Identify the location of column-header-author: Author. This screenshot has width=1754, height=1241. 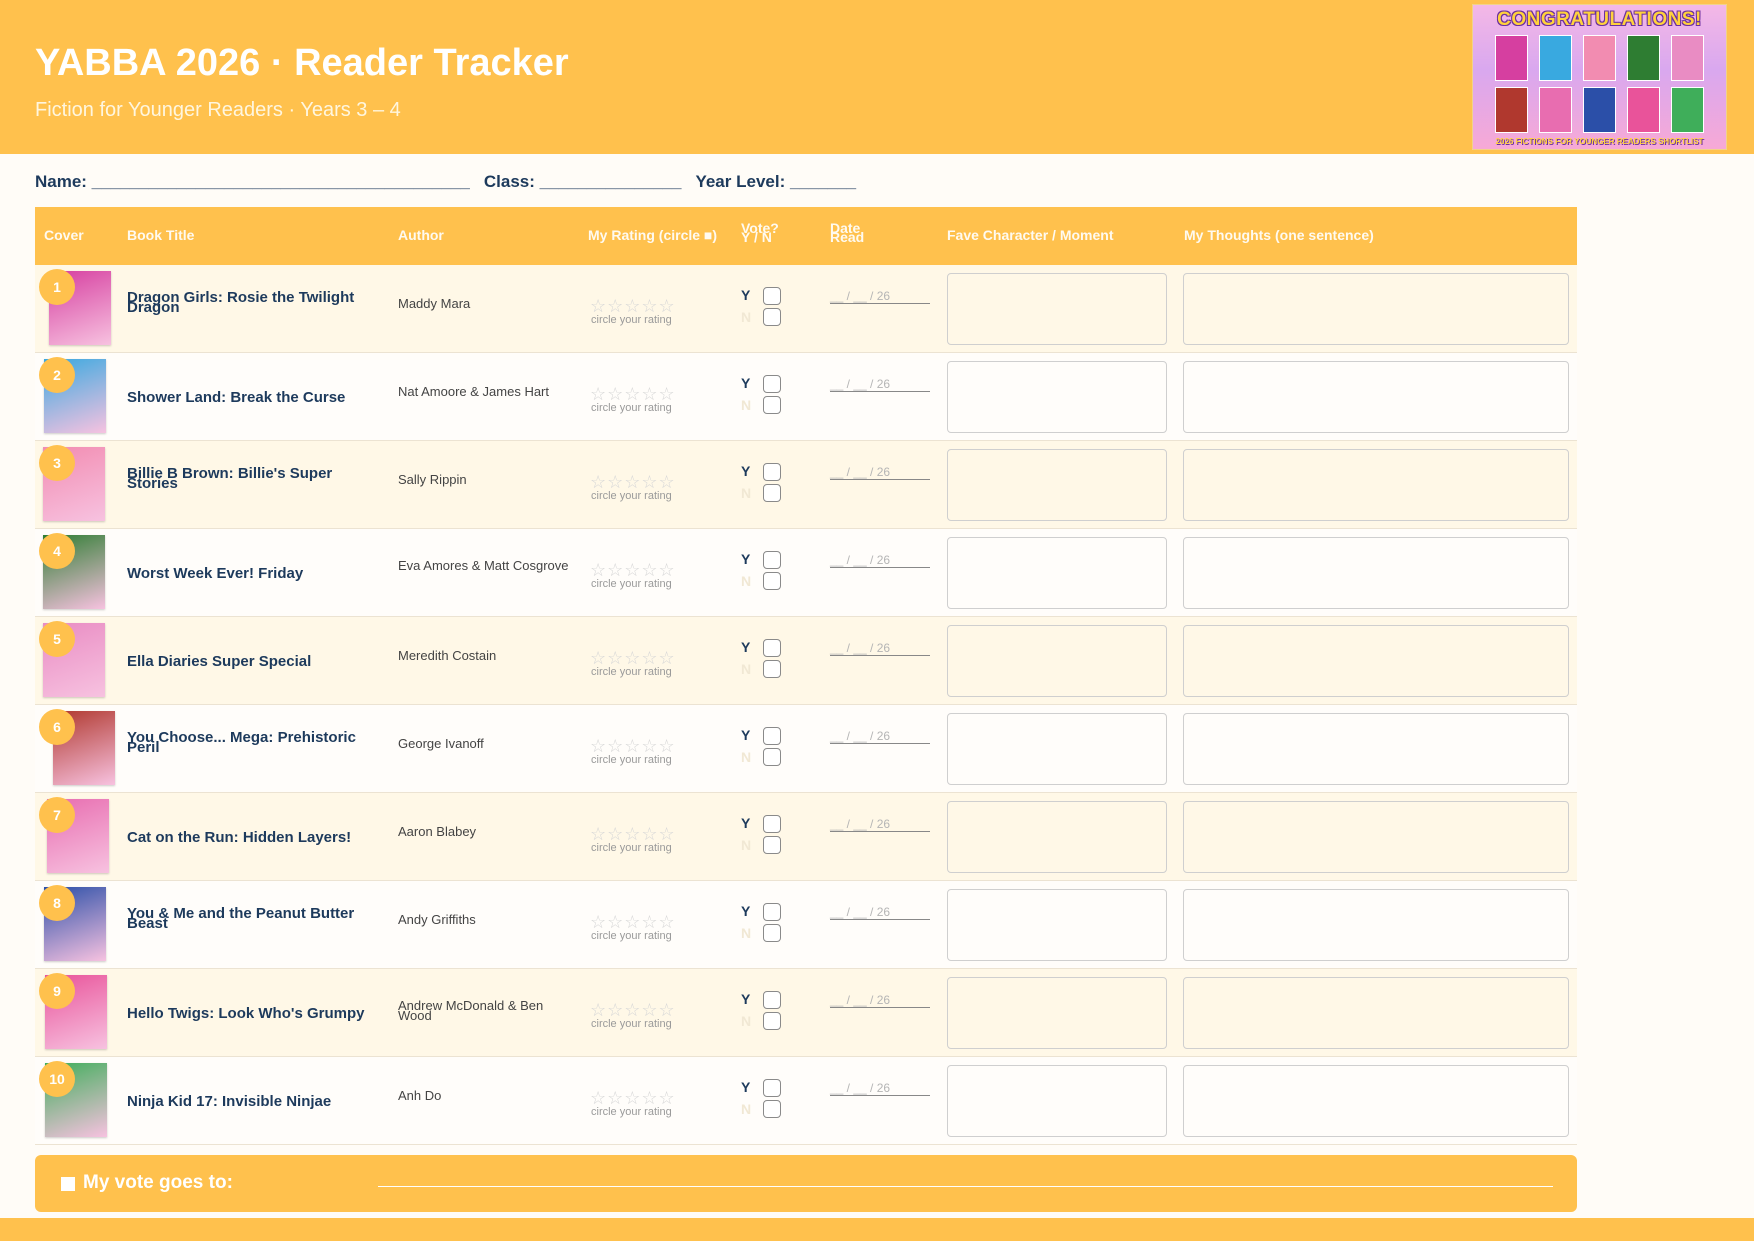
(421, 235).